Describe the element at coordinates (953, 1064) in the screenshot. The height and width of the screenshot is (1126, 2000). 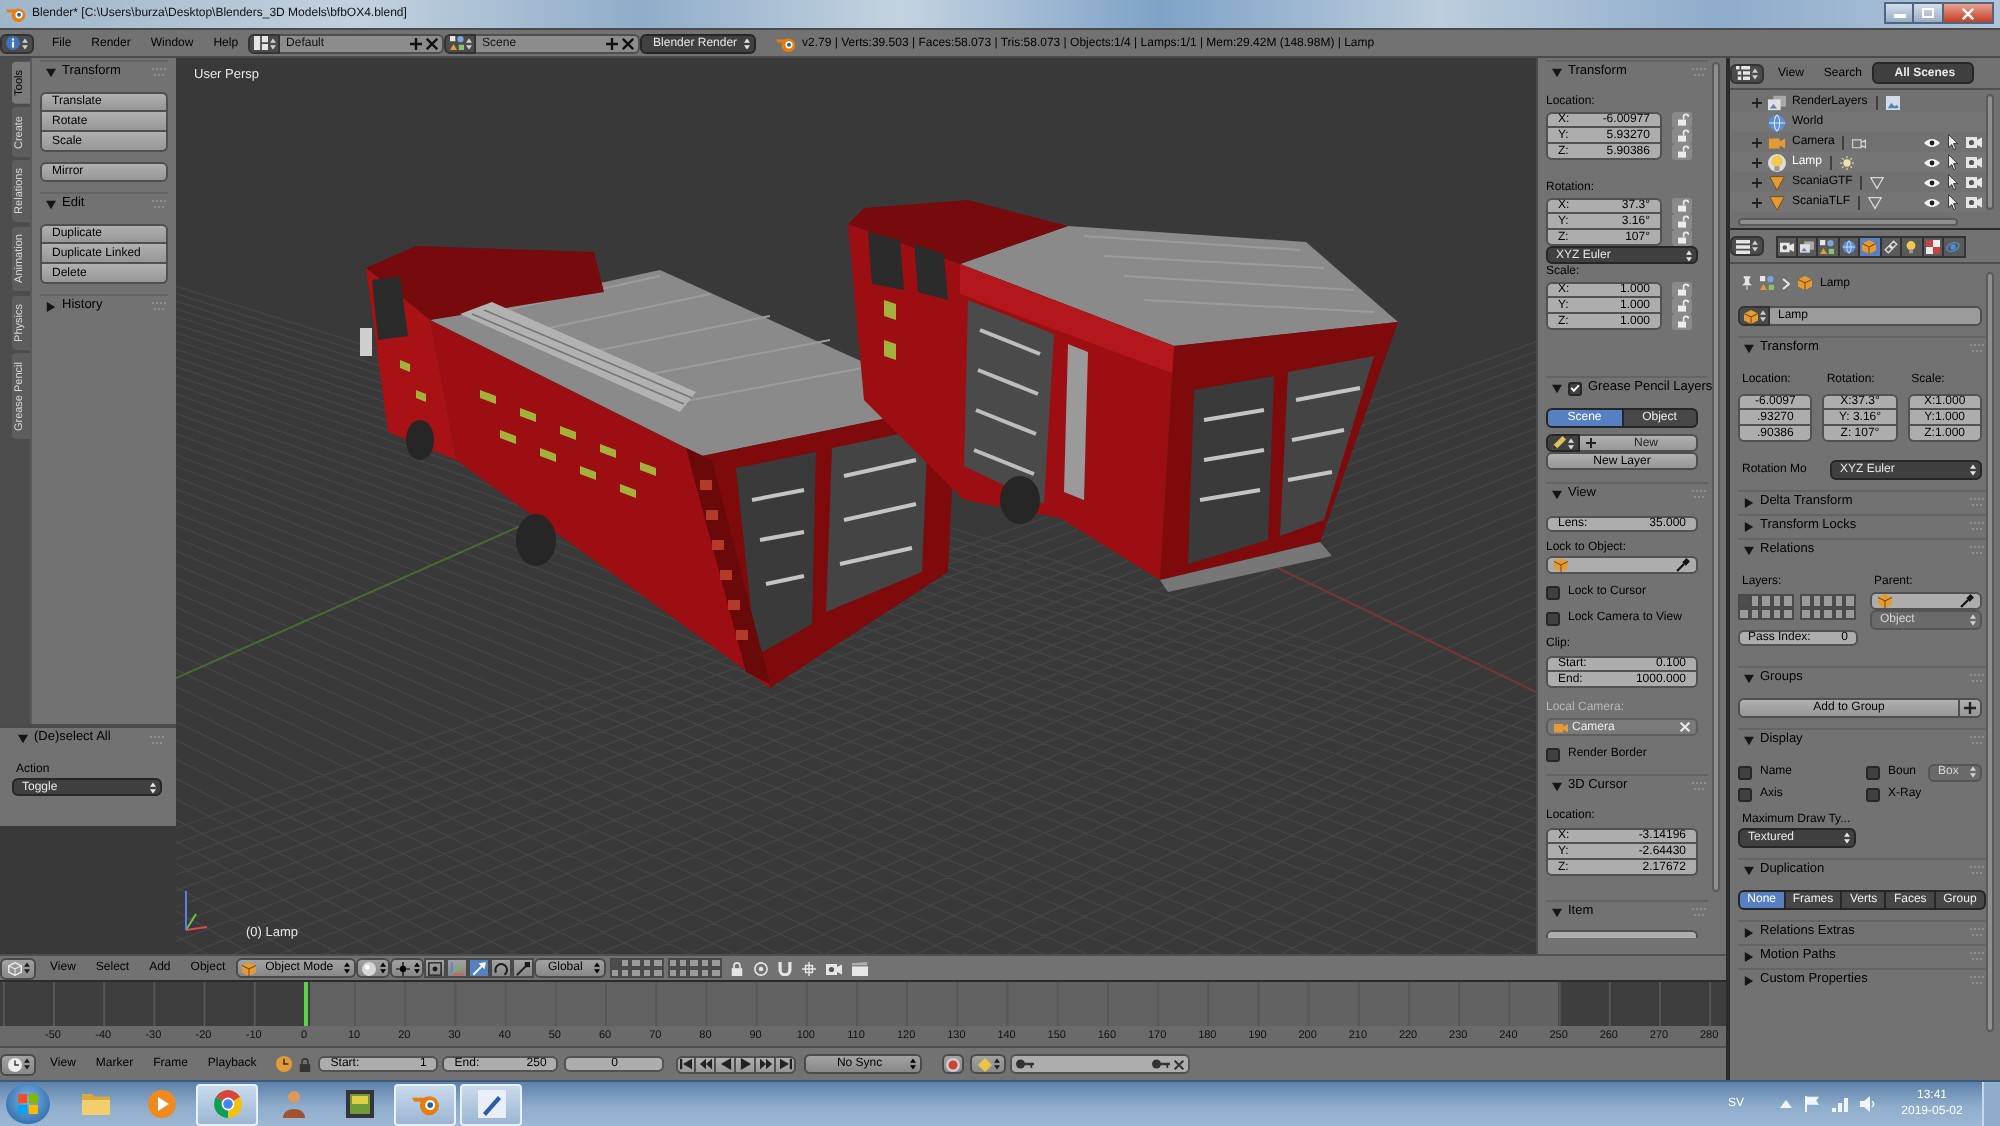
I see `record-button` at that location.